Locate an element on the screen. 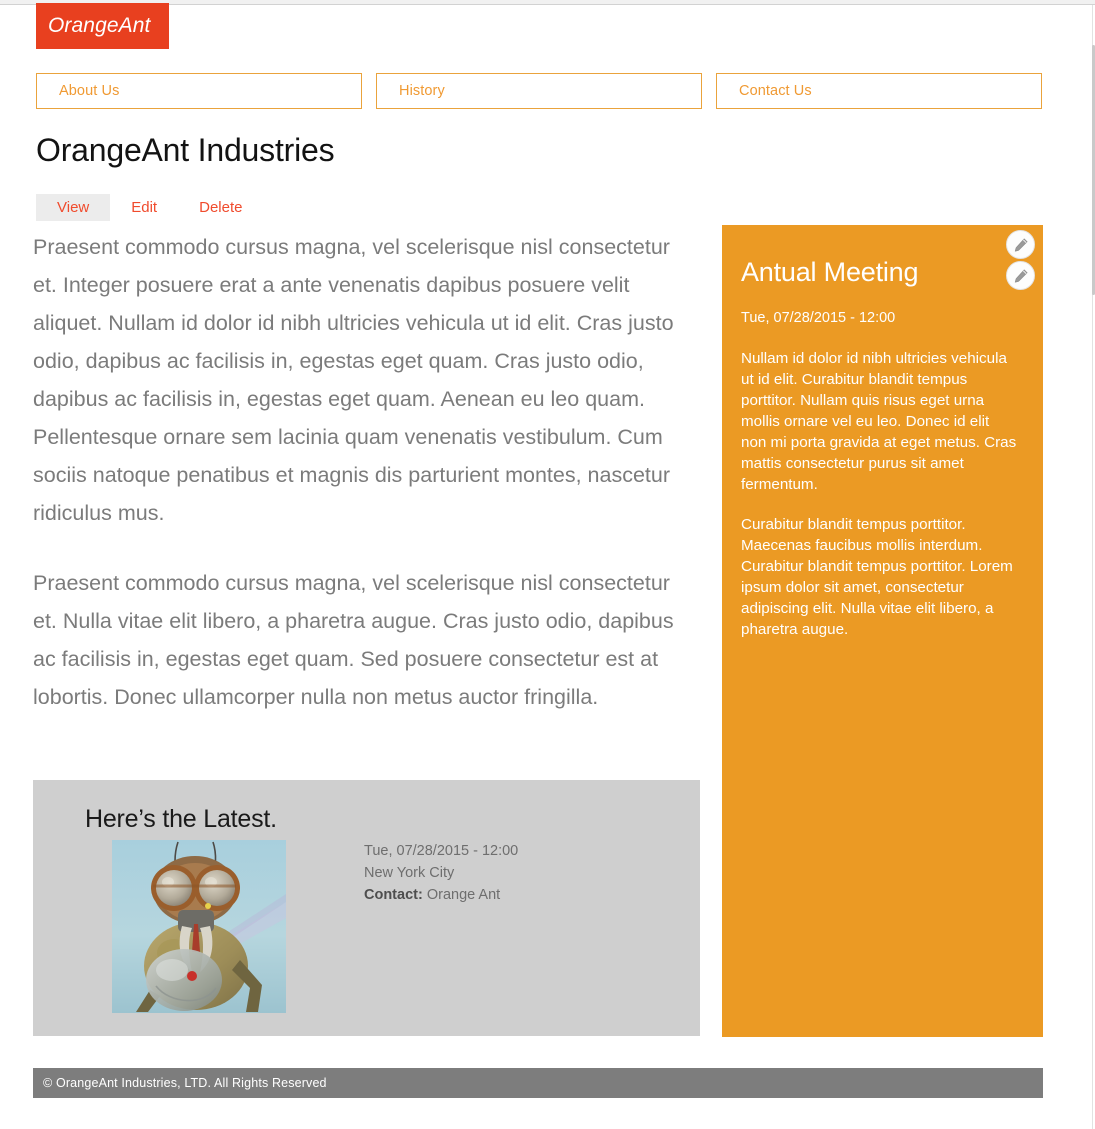 Image resolution: width=1095 pixels, height=1129 pixels. tab-delete: Delete is located at coordinates (220, 207).